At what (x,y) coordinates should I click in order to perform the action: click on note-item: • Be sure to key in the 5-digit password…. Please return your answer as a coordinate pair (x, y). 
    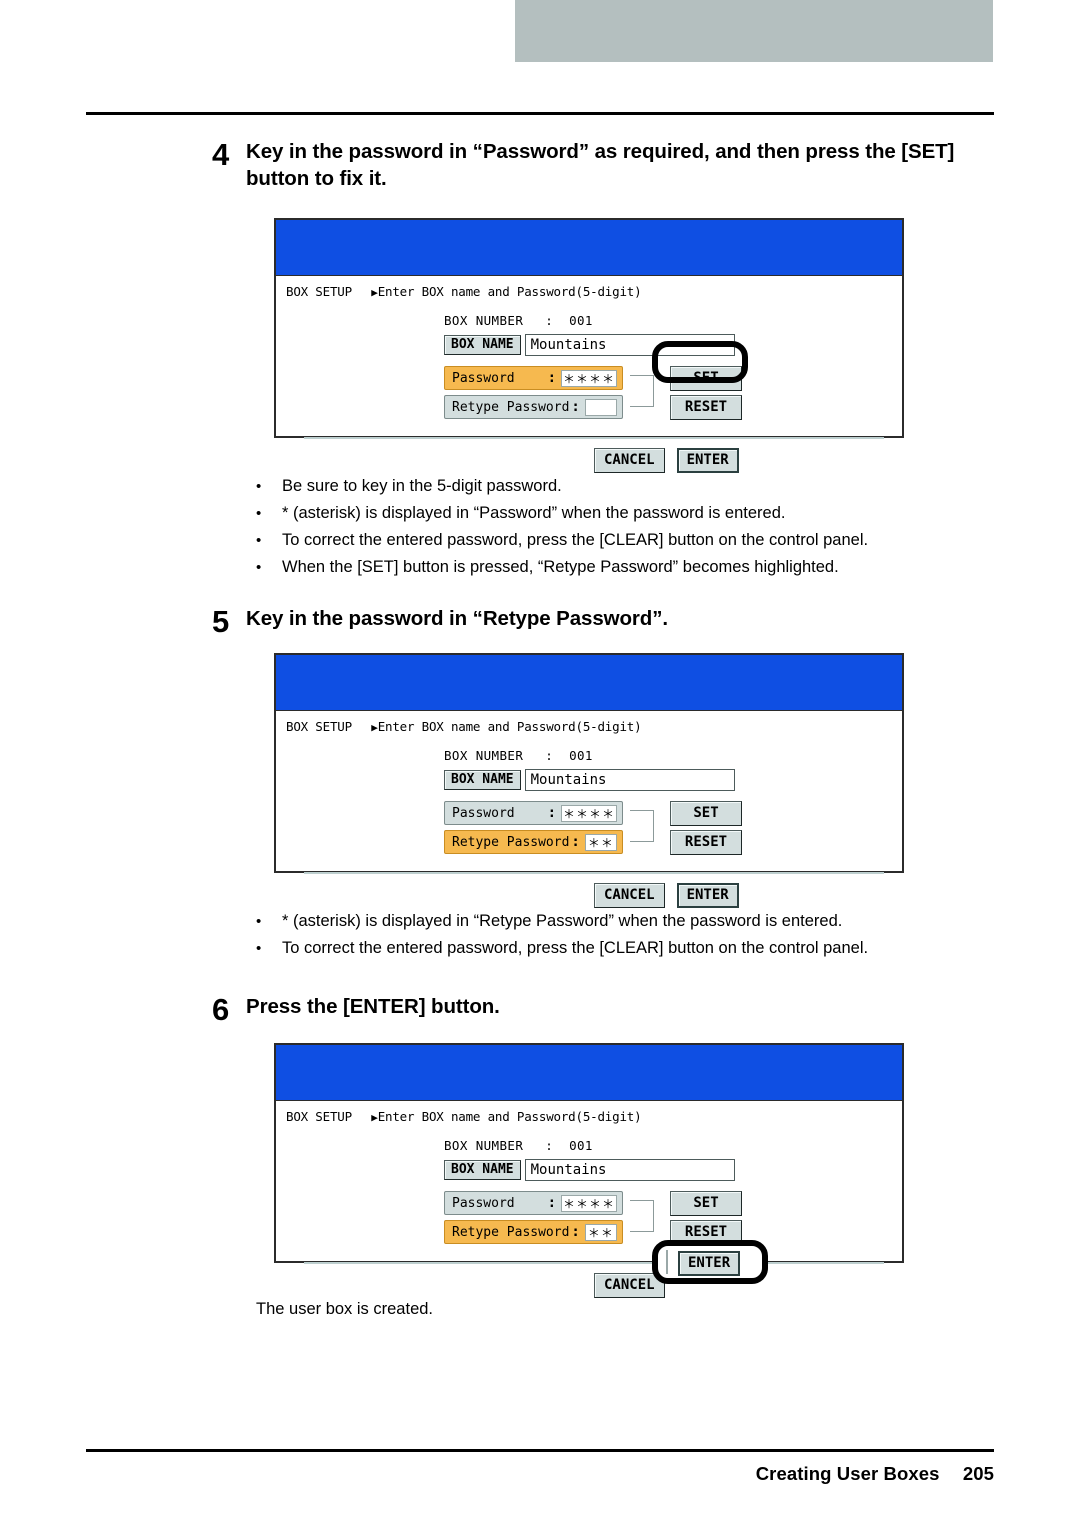
    Looking at the image, I should click on (562, 487).